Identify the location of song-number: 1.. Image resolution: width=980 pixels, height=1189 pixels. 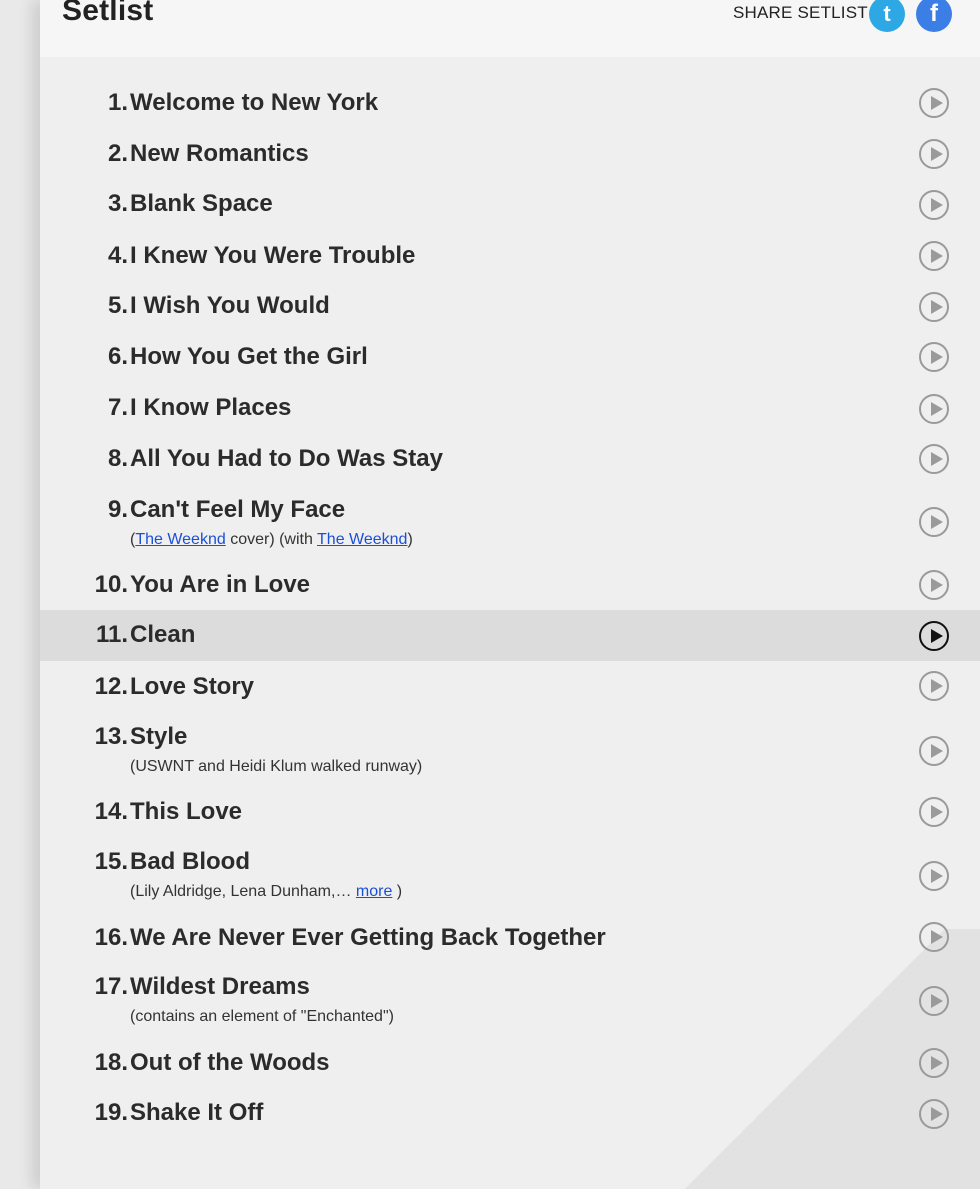
(117, 102).